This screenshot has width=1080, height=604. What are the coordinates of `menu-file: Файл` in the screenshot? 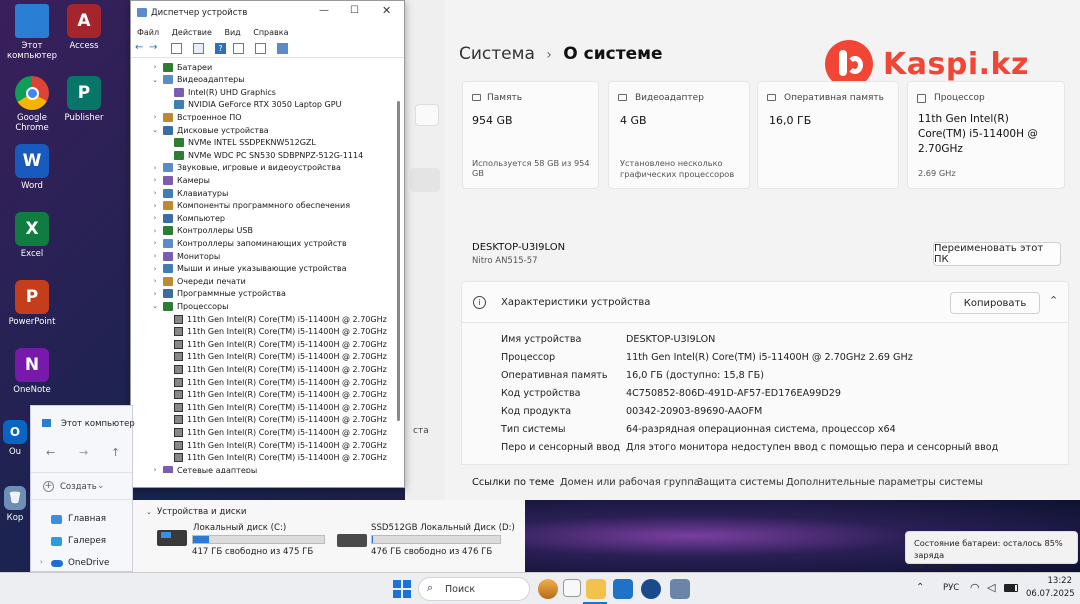 It's located at (148, 32).